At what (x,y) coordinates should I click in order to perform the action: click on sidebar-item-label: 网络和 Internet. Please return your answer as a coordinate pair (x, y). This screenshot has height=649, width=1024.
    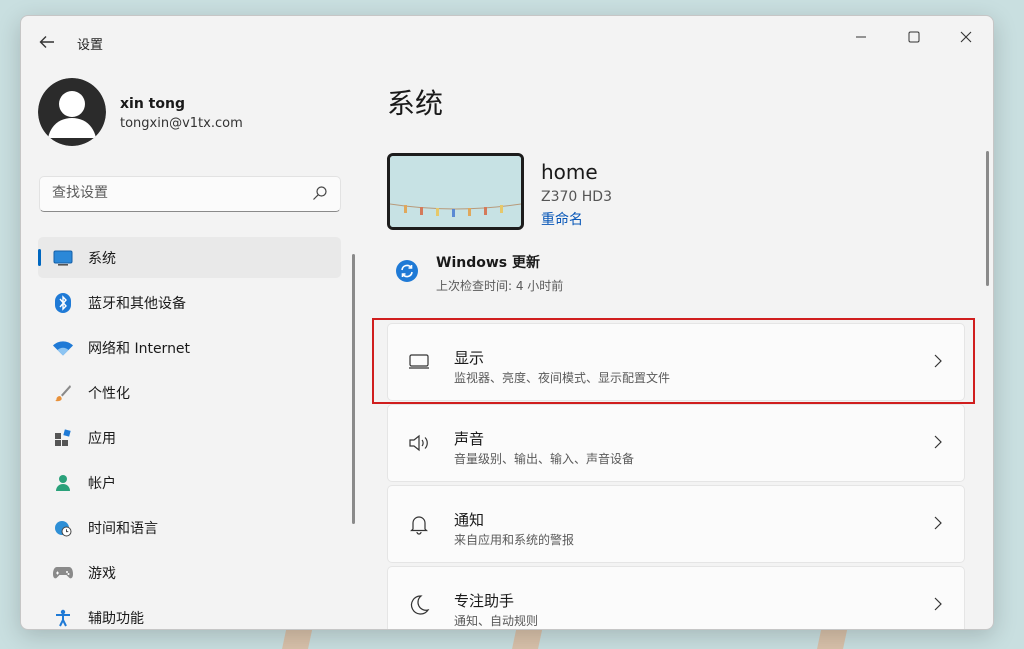
    Looking at the image, I should click on (139, 348).